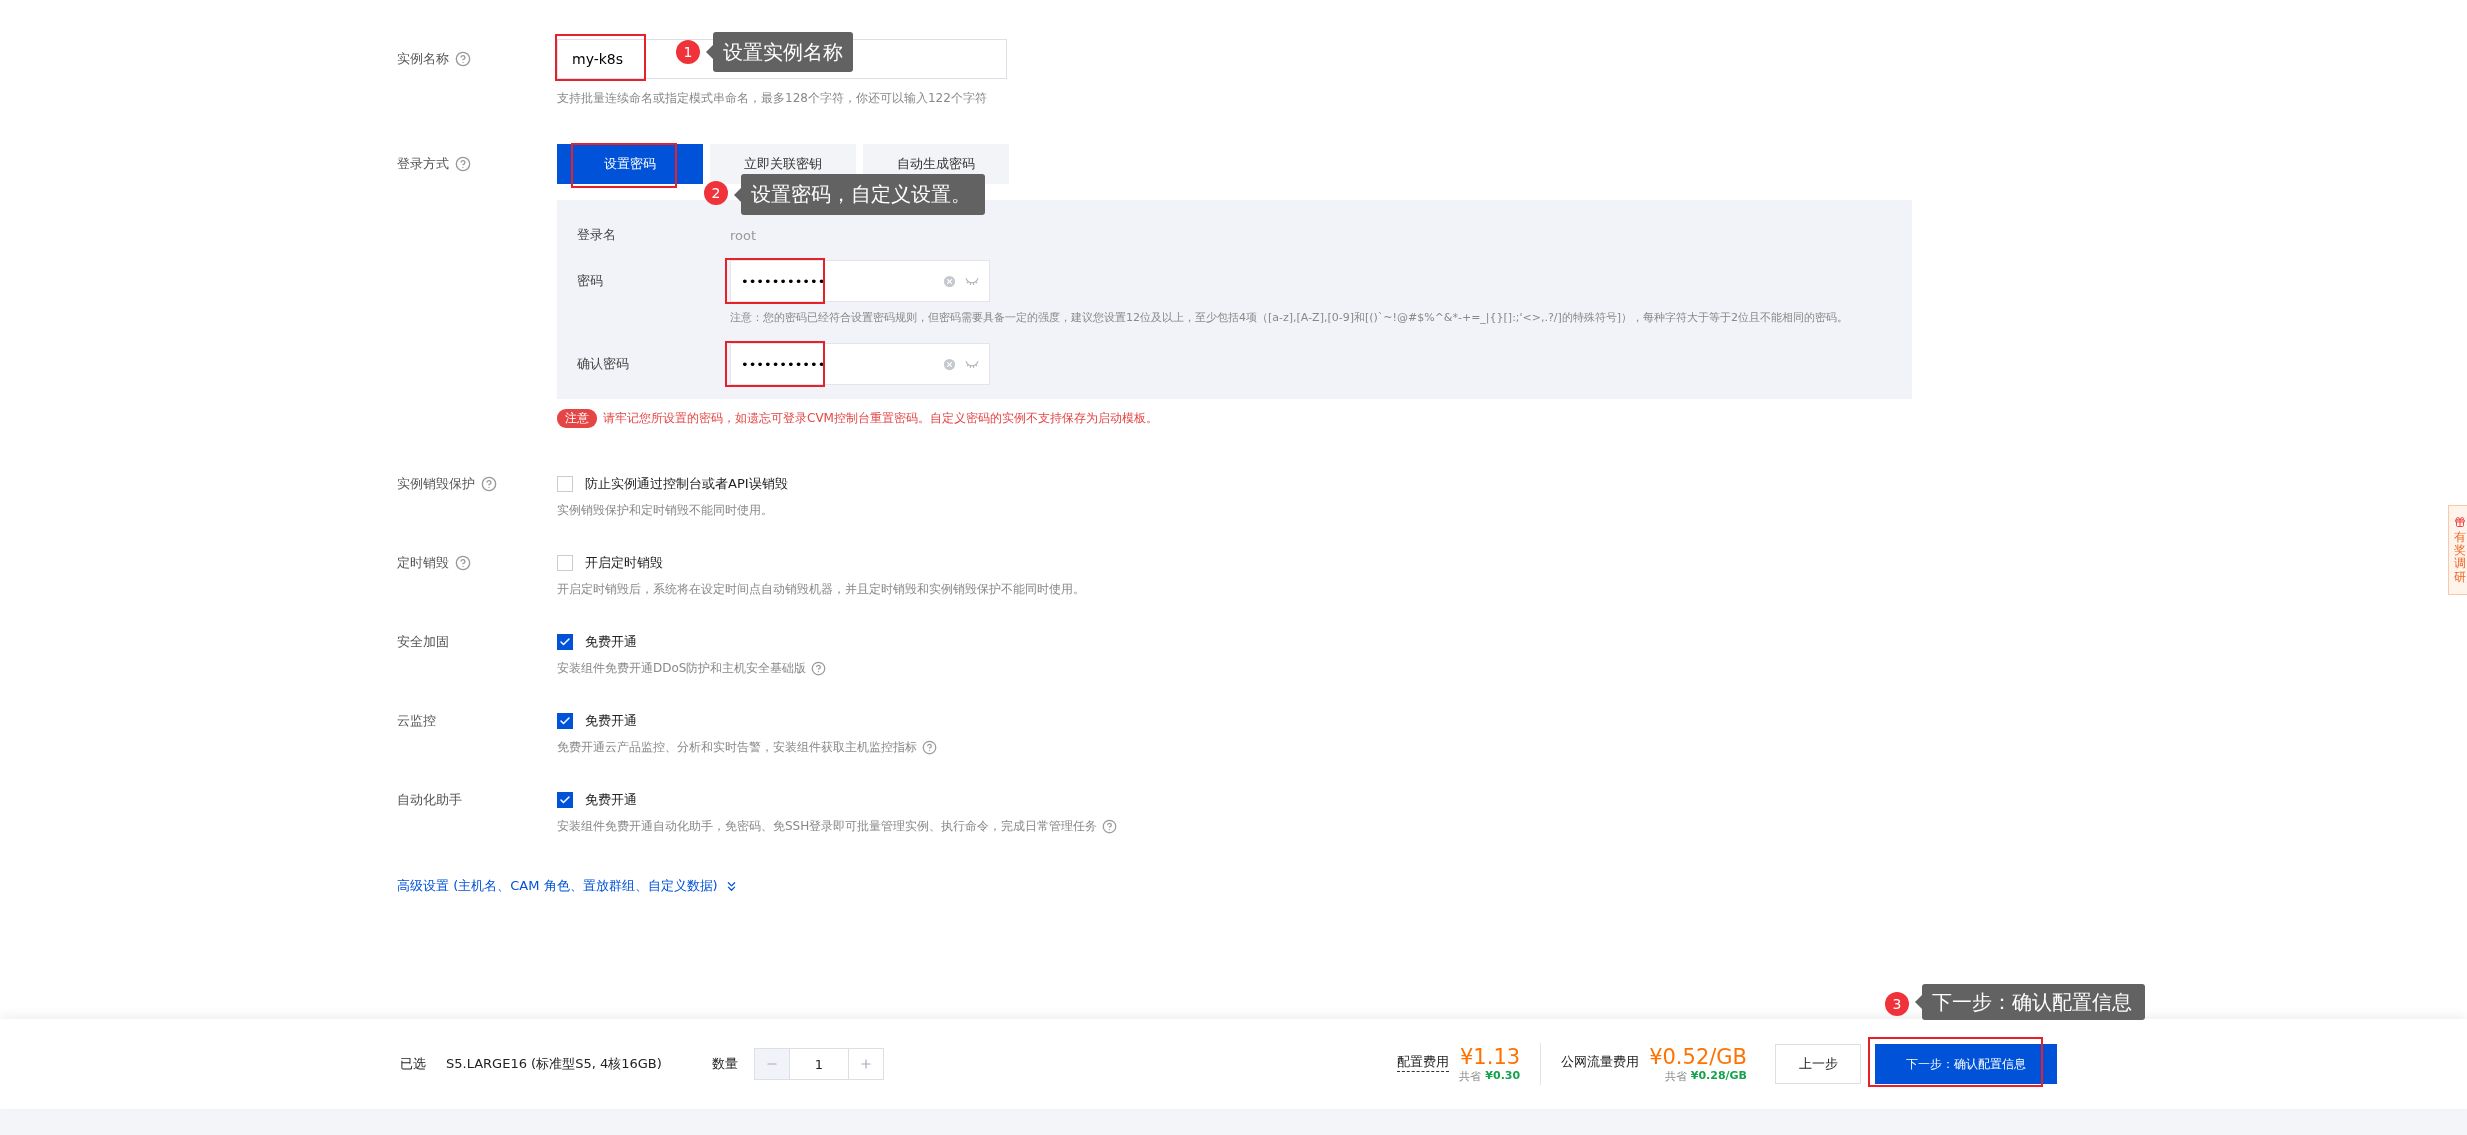 Image resolution: width=2467 pixels, height=1135 pixels. Describe the element at coordinates (827, 826) in the screenshot. I see `description-text: 安装组件免费开通自动化助手，免密码、免SSH登录即可批量管理实例、执行命令，完成日常管理任务` at that location.